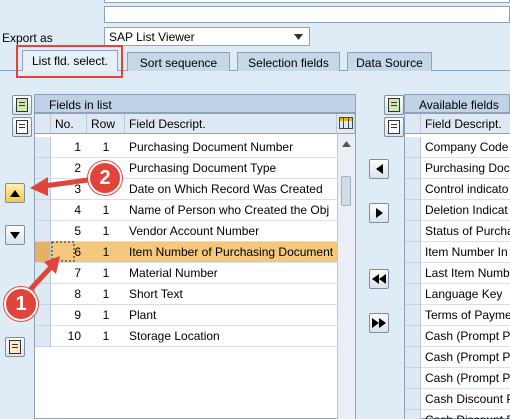 This screenshot has width=510, height=419. I want to click on table-row: 7 1 Material Number, so click(186, 273).